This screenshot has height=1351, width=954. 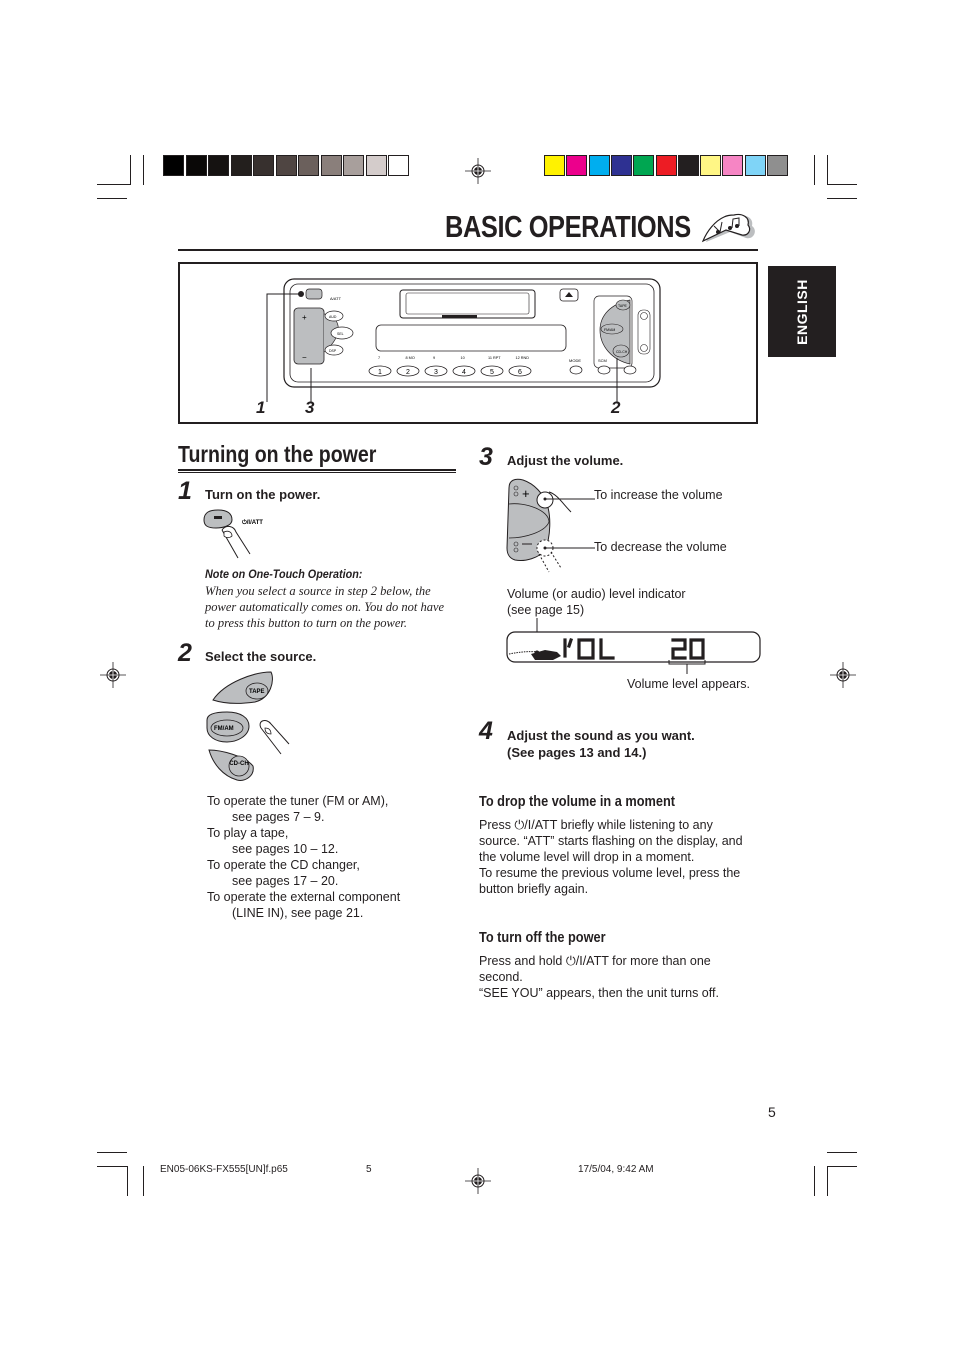 What do you see at coordinates (284, 574) in the screenshot?
I see `note-heading: Note on One-Touch Operation:` at bounding box center [284, 574].